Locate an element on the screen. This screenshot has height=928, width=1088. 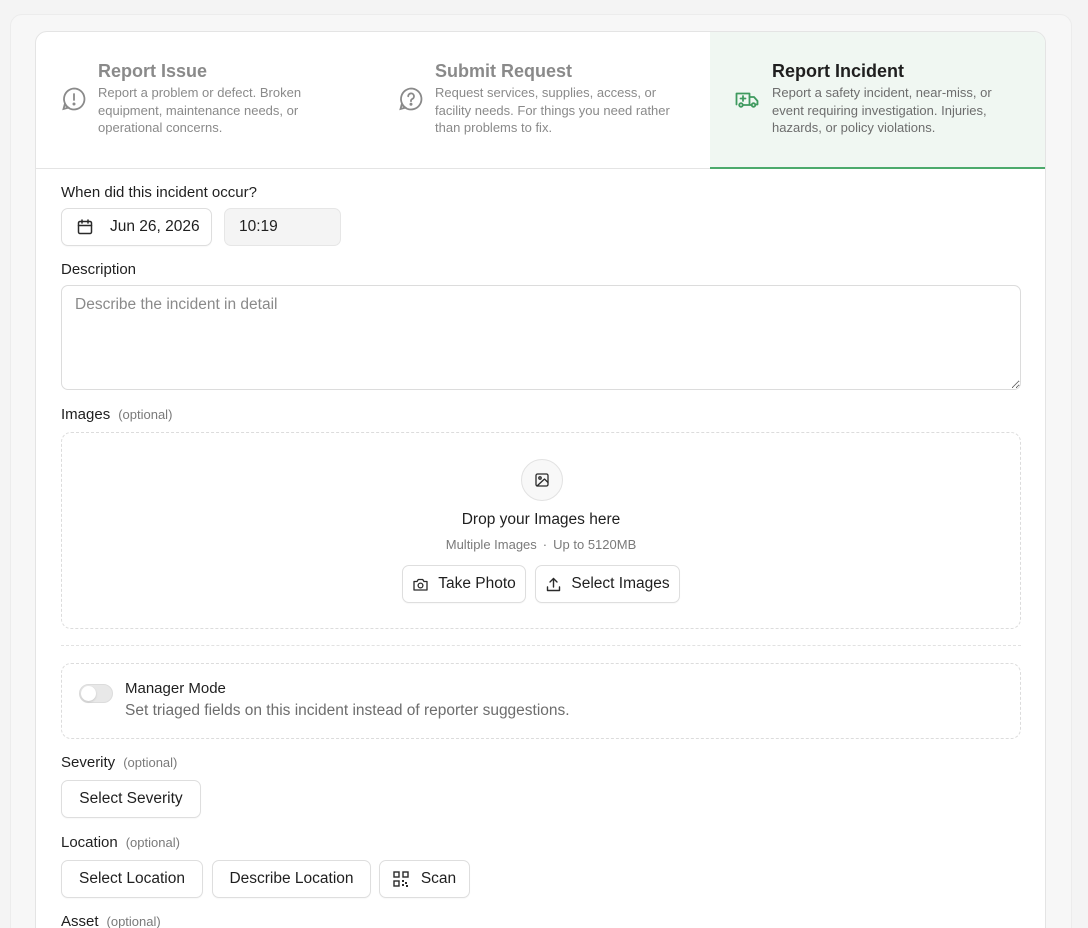
severity-label: Severity (optional) is located at coordinates (119, 762).